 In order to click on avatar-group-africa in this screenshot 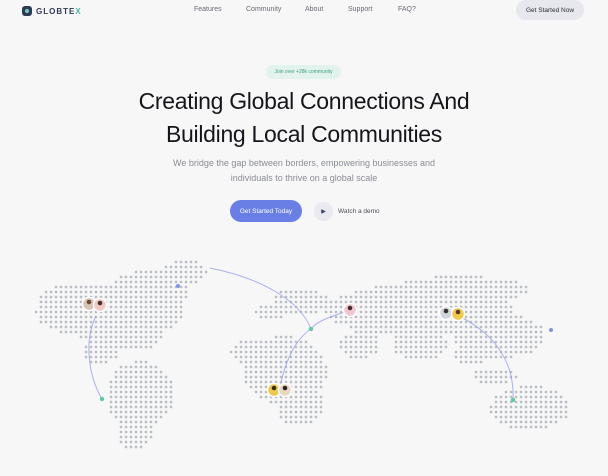, I will do `click(279, 390)`.